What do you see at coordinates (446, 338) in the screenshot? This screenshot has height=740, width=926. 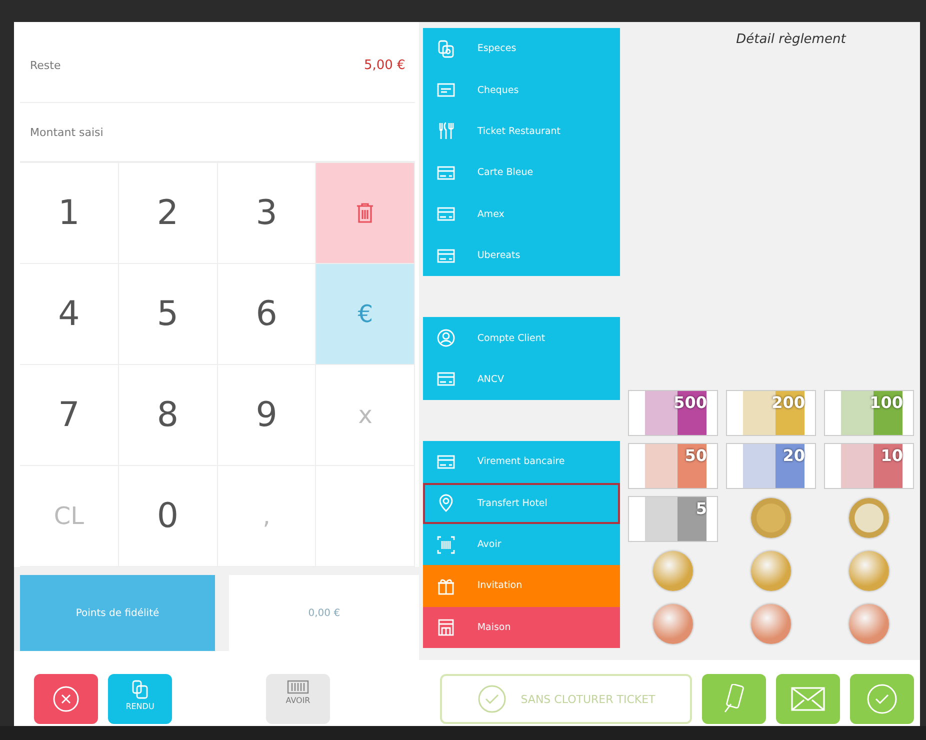 I see `user-icon` at bounding box center [446, 338].